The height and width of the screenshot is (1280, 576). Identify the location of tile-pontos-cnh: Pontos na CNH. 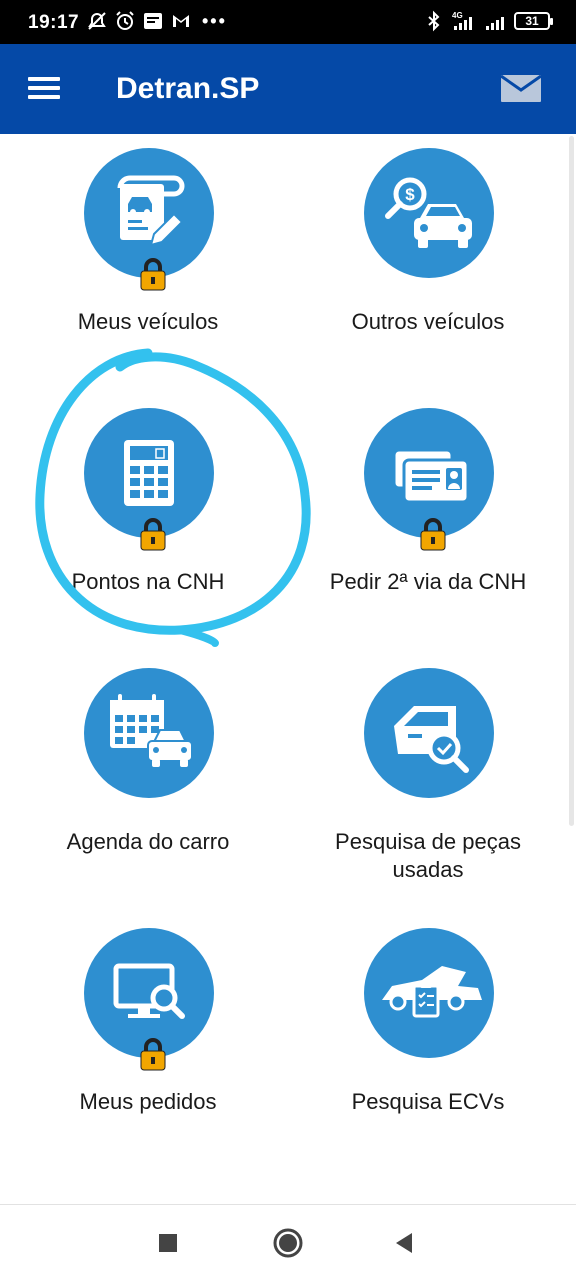
(148, 524).